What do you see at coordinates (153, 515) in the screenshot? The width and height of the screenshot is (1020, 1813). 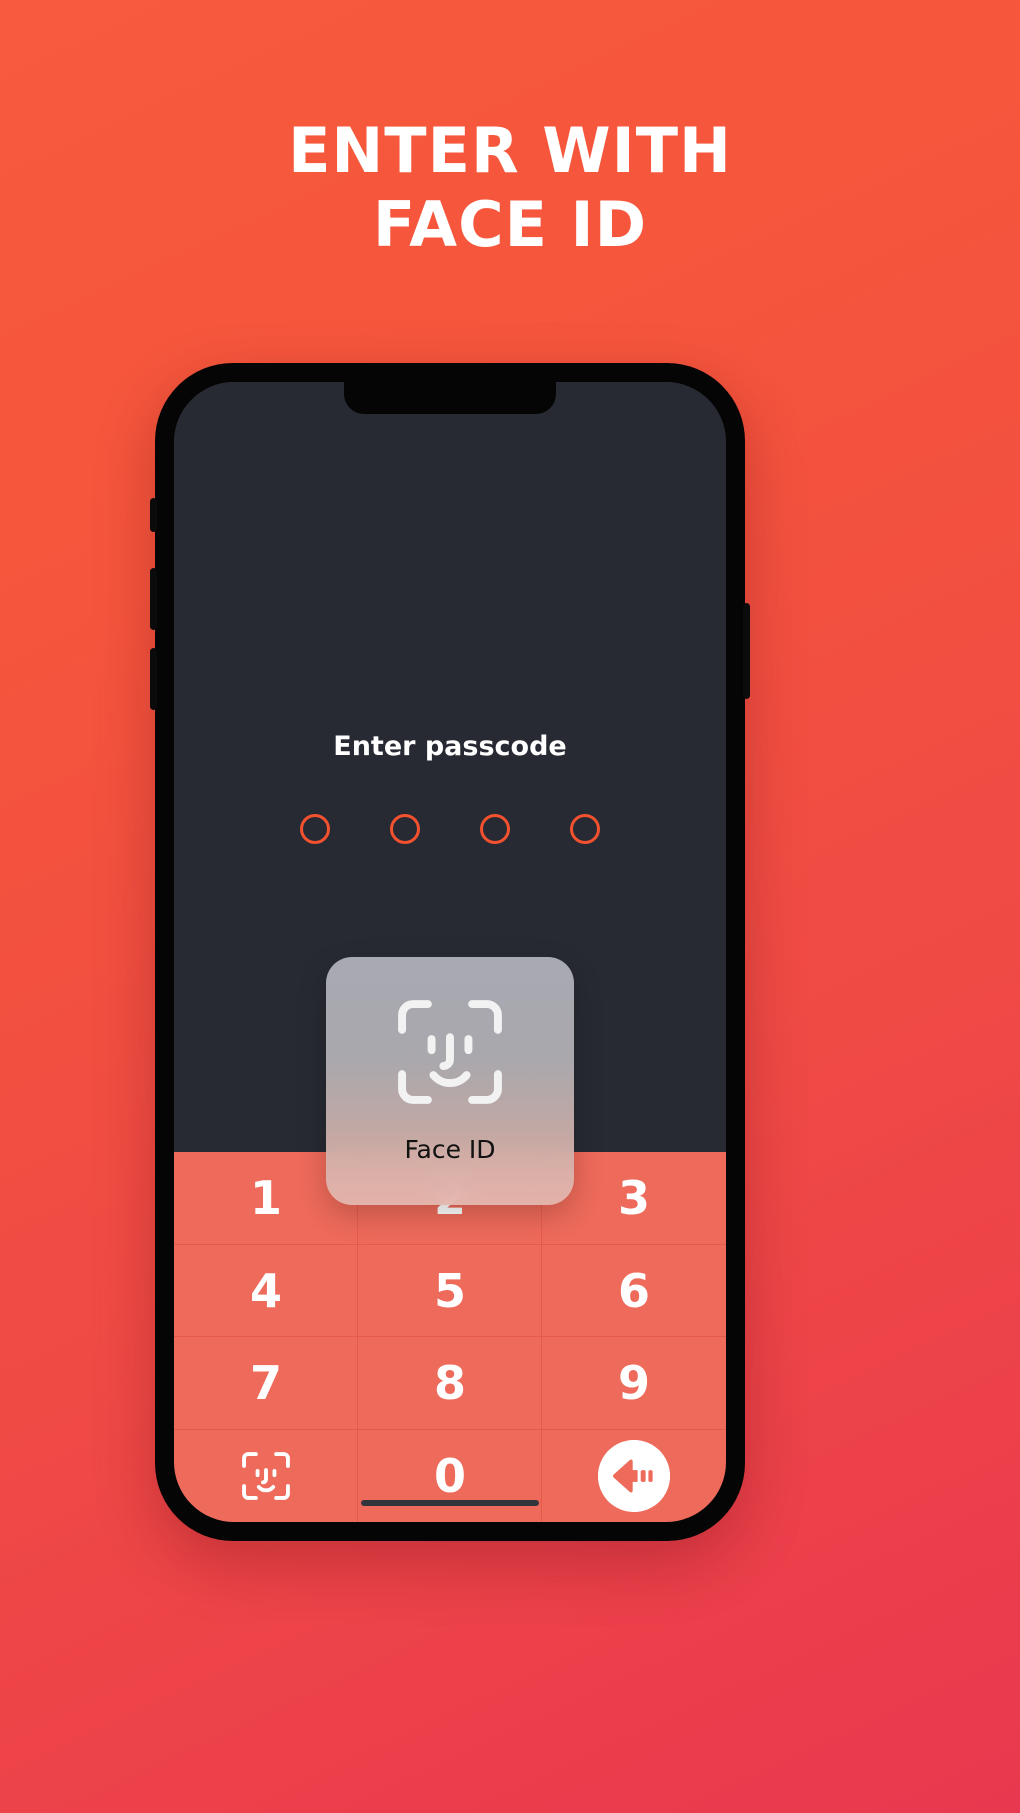 I see `mute-switch` at bounding box center [153, 515].